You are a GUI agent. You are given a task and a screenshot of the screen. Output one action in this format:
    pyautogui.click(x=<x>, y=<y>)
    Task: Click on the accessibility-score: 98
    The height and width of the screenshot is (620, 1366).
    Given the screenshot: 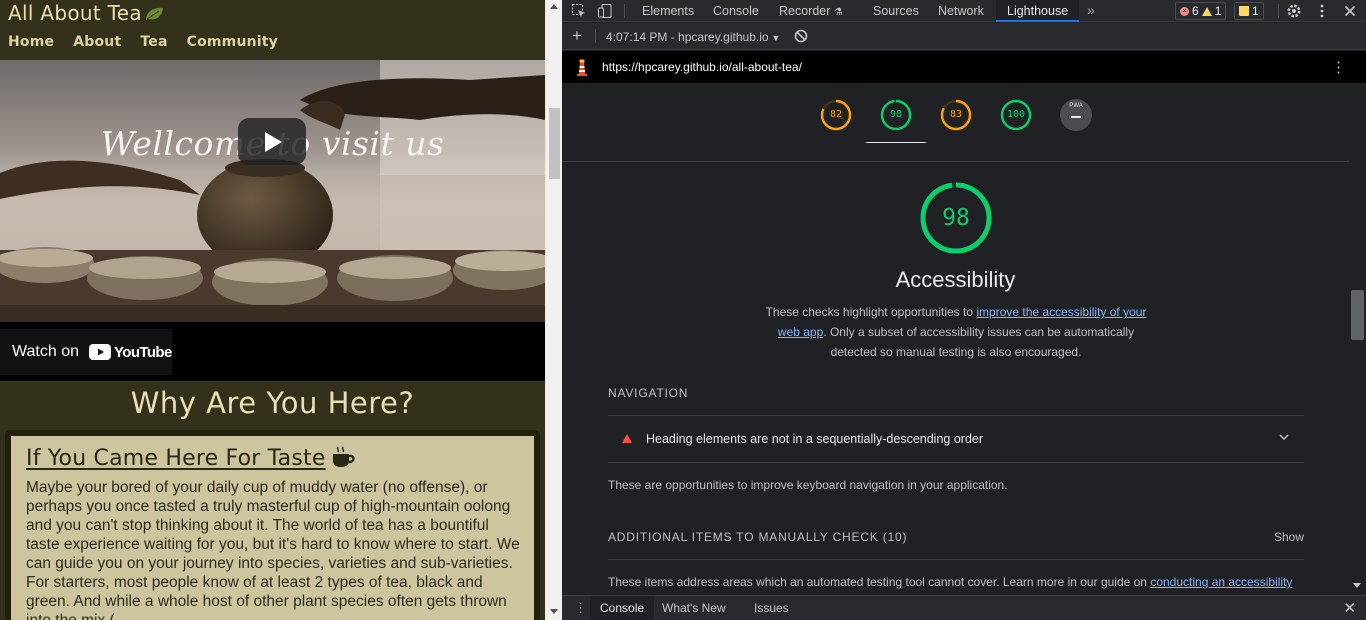 What is the action you would take?
    pyautogui.click(x=896, y=114)
    